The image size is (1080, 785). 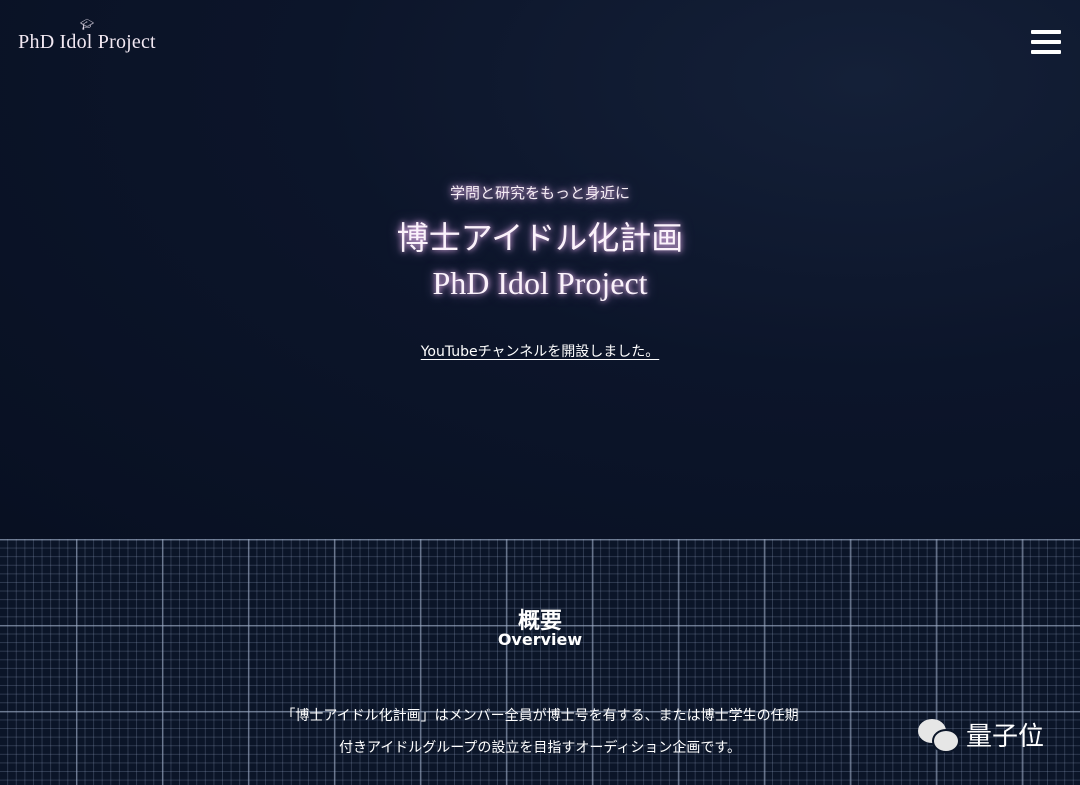 What do you see at coordinates (540, 352) in the screenshot?
I see `youtube-link: YouTubeチャンネルを開設しました。` at bounding box center [540, 352].